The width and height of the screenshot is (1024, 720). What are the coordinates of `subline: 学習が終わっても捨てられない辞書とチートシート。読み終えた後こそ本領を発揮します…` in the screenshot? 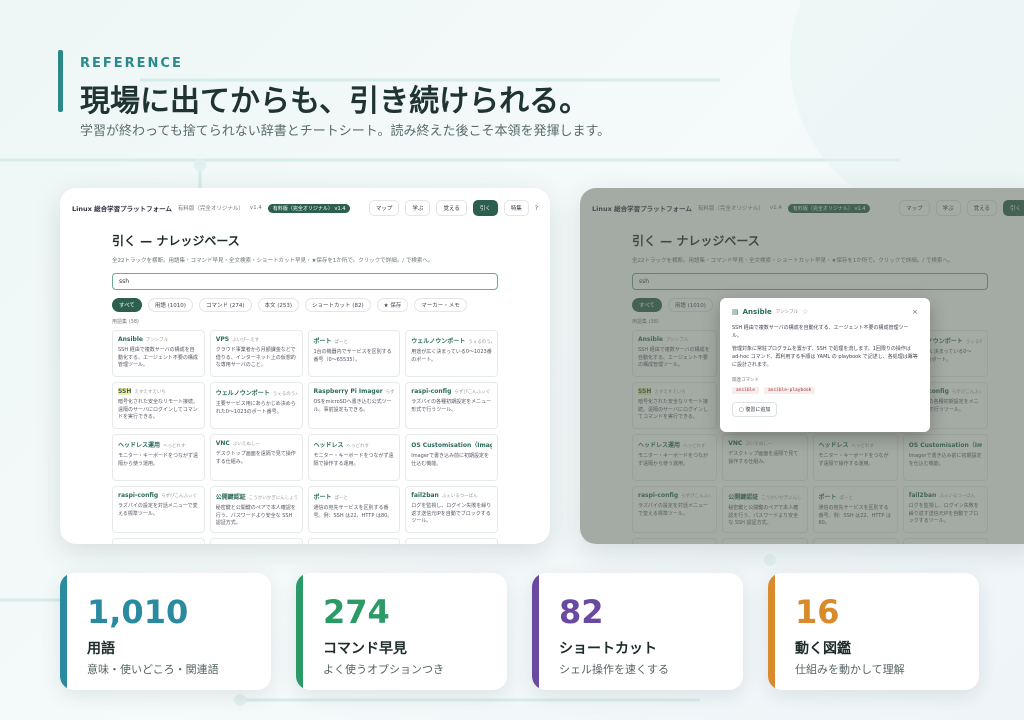 It's located at (345, 131).